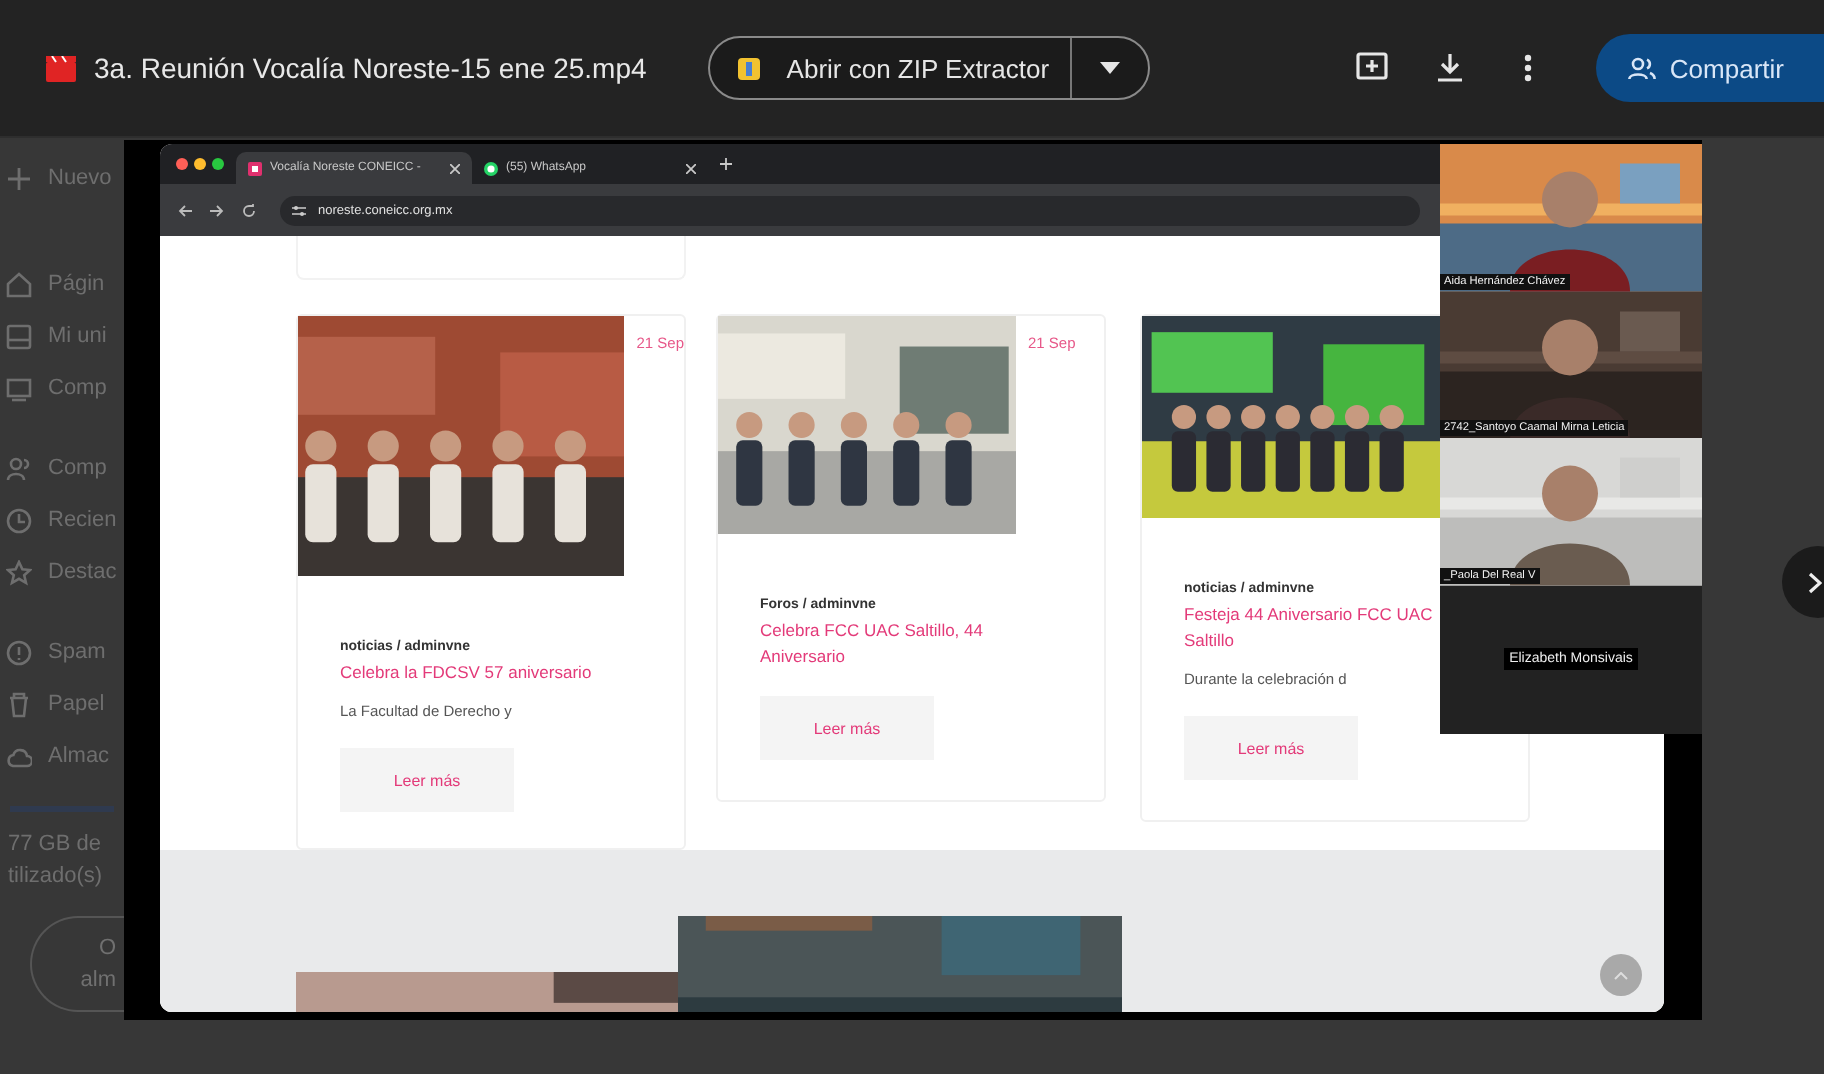 The height and width of the screenshot is (1074, 1824). Describe the element at coordinates (19, 572) in the screenshot. I see `star-icon` at that location.